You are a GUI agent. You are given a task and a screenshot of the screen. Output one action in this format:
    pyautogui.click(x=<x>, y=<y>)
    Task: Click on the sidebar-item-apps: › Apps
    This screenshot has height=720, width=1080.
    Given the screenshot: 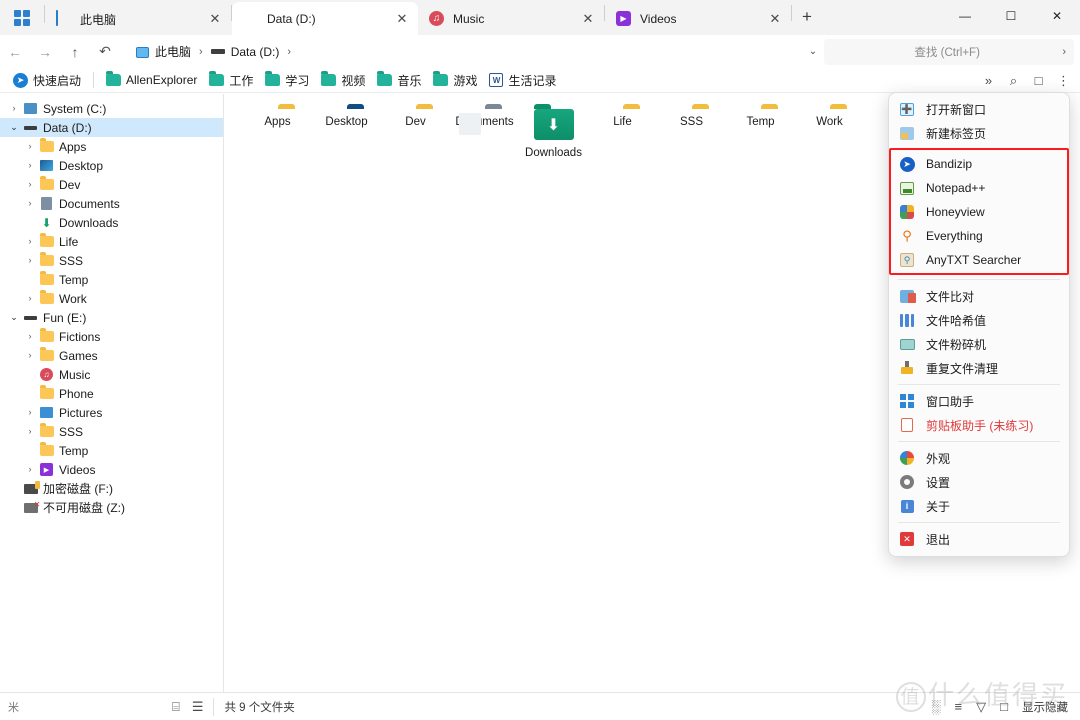 What is the action you would take?
    pyautogui.click(x=111, y=146)
    